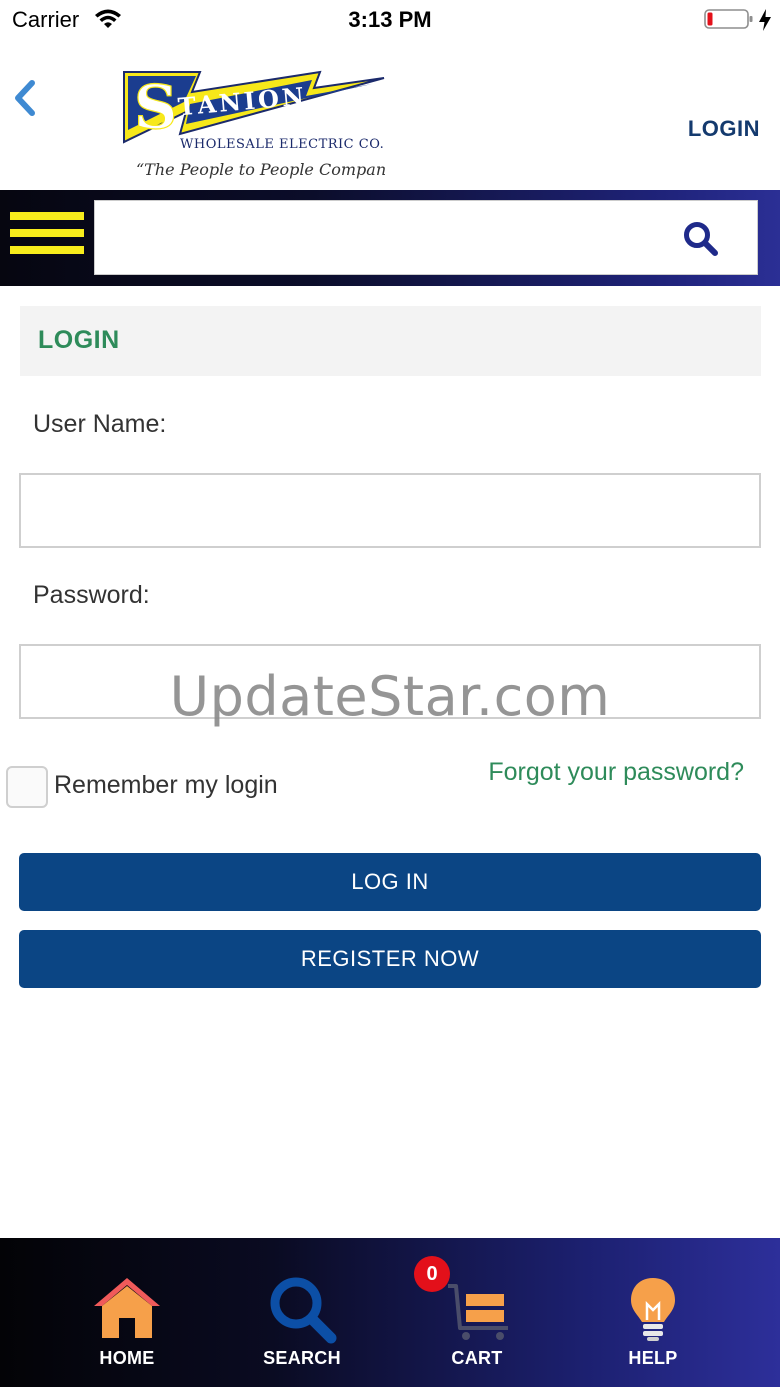 The height and width of the screenshot is (1387, 780). Describe the element at coordinates (100, 424) in the screenshot. I see `username-label: User Name:` at that location.